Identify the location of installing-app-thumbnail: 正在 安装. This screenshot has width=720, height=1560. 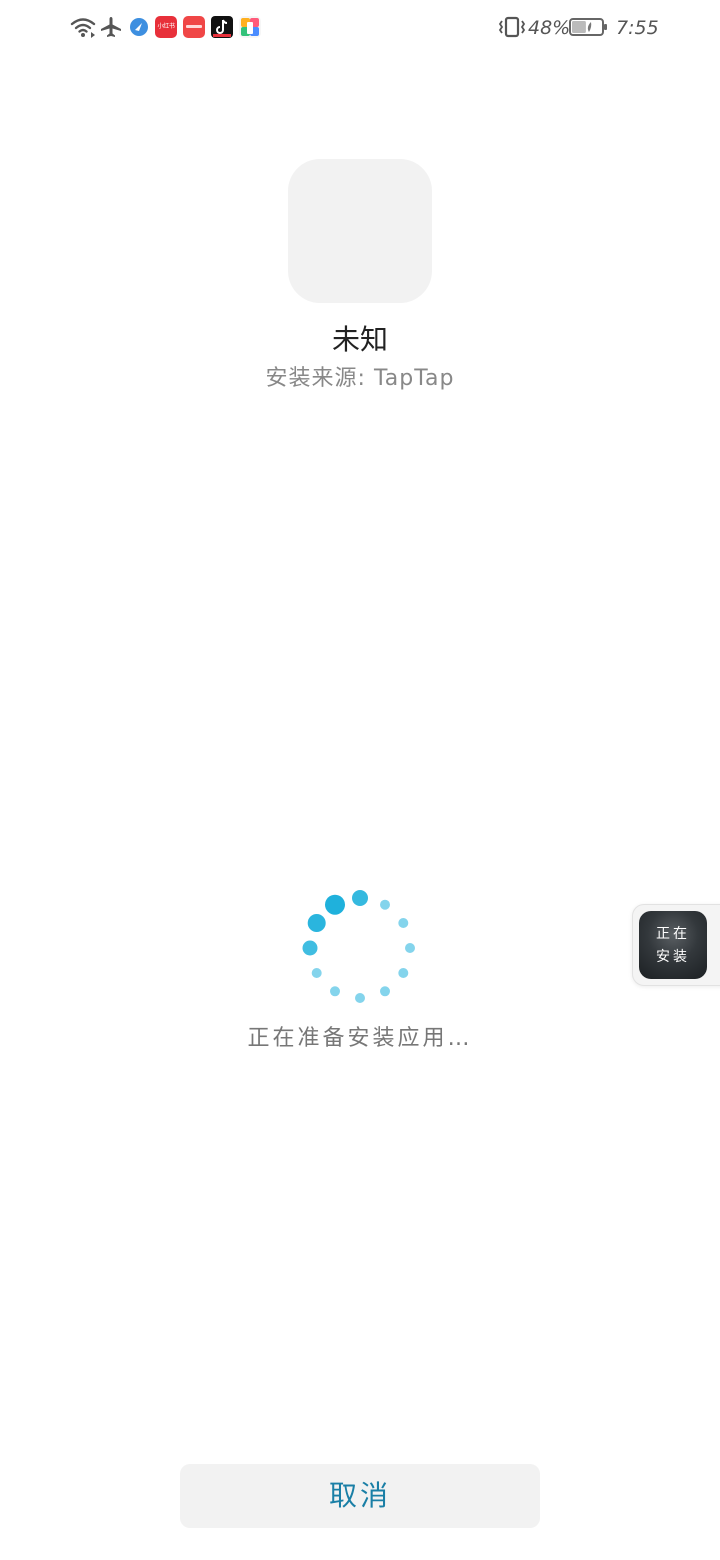
(673, 945).